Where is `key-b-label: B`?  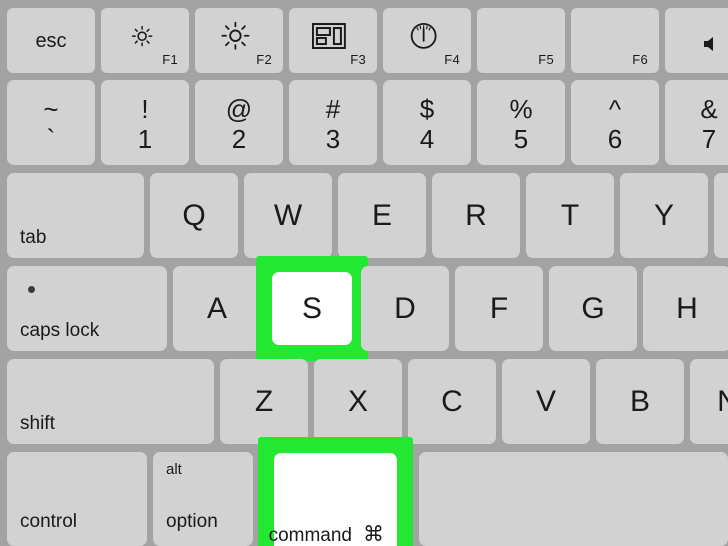 key-b-label: B is located at coordinates (639, 401).